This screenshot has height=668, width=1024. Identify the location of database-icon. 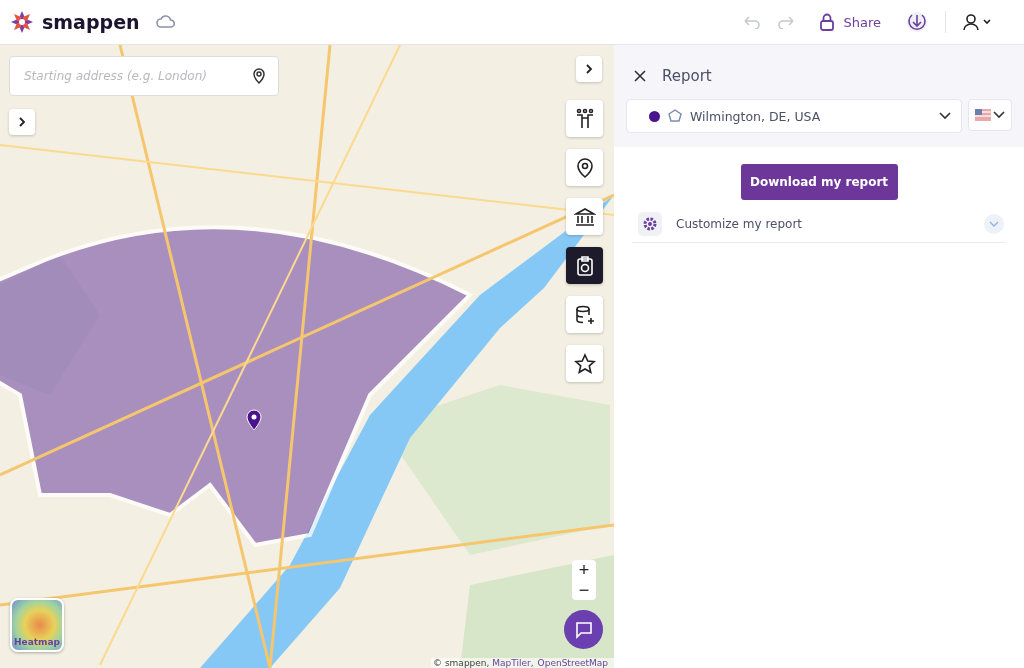
(584, 314).